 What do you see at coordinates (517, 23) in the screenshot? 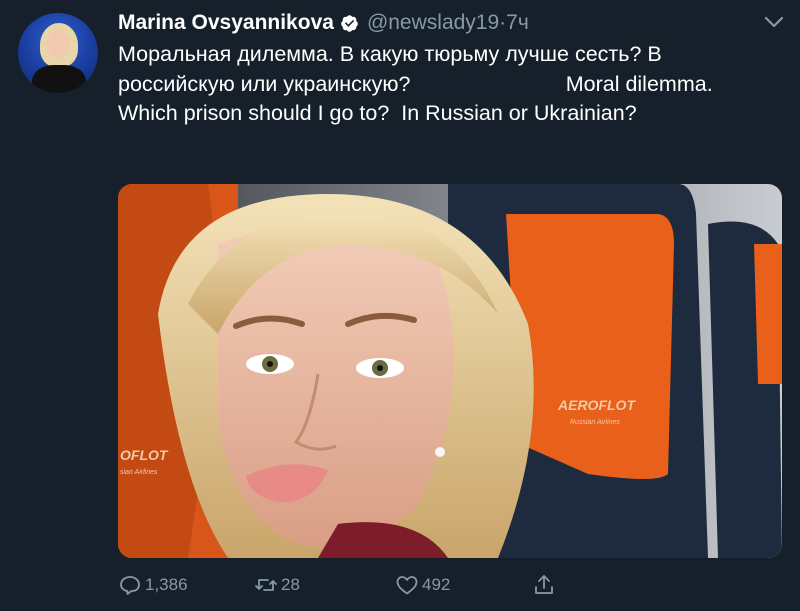
I see `timestamp: 7ч` at bounding box center [517, 23].